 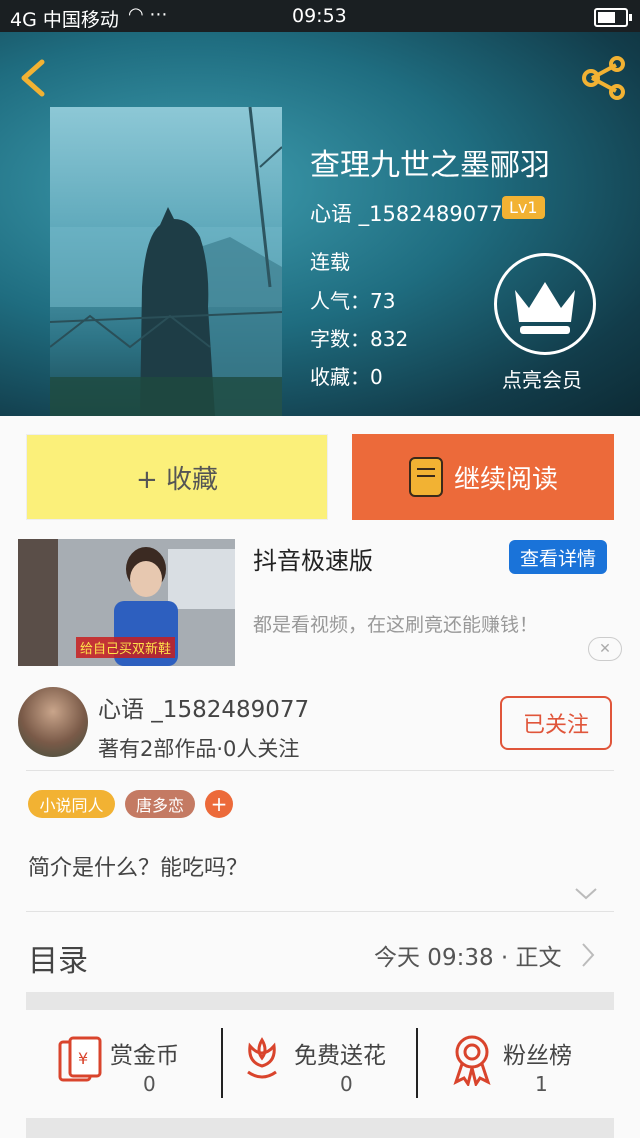 I want to click on cover-illustration, so click(x=166, y=261).